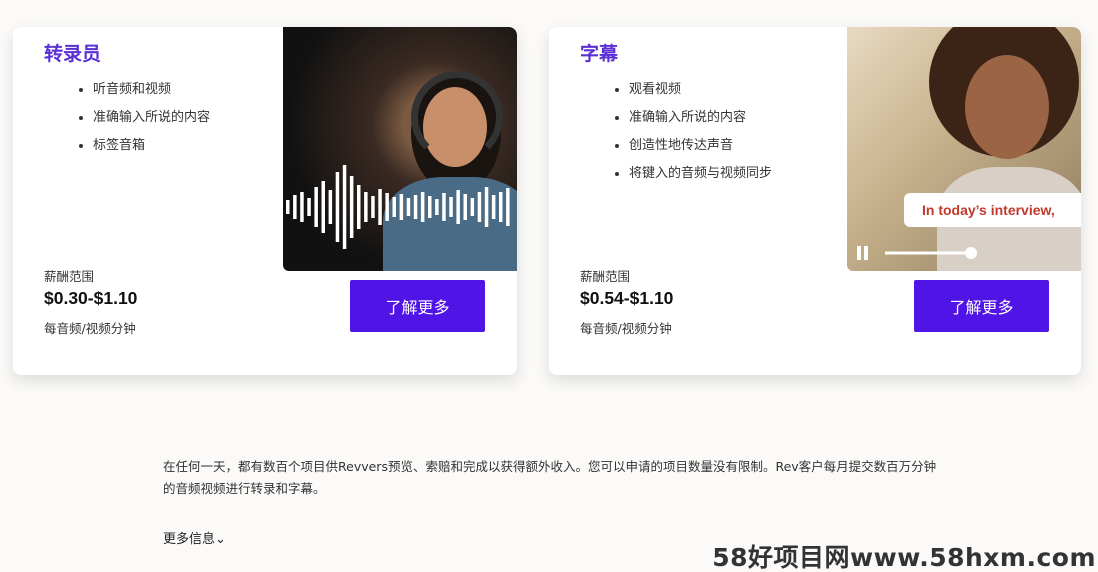 The height and width of the screenshot is (572, 1098). Describe the element at coordinates (599, 54) in the screenshot. I see `card-title: 字幕` at that location.